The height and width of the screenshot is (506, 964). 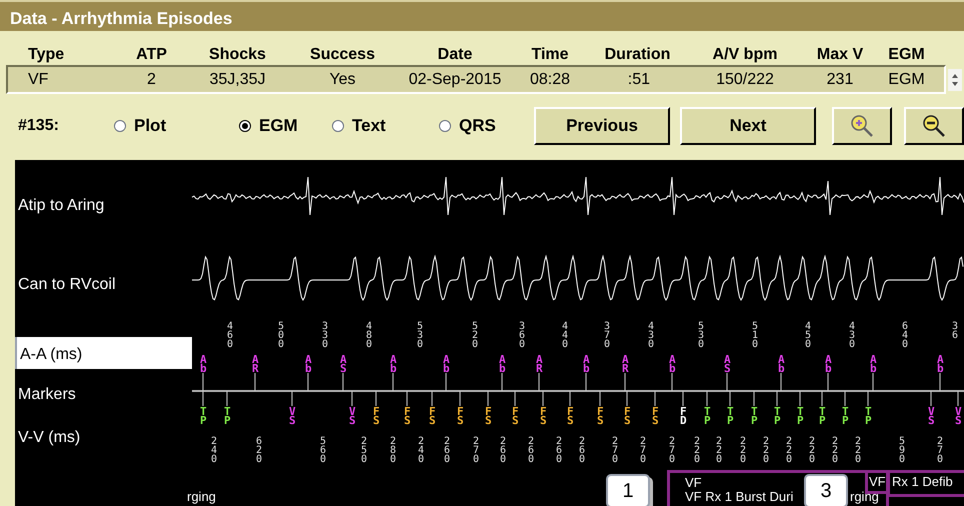 What do you see at coordinates (934, 126) in the screenshot?
I see `zoom-out-icon` at bounding box center [934, 126].